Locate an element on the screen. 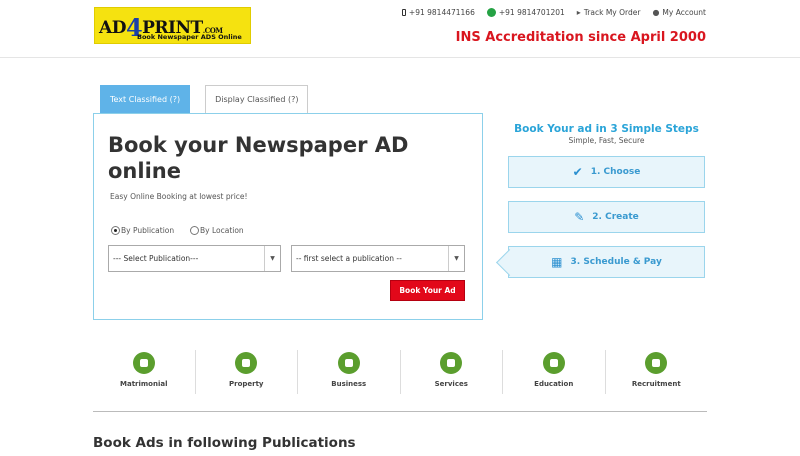 The height and width of the screenshot is (456, 800). step-schedule-pay: ▦ 3. Schedule & Pay is located at coordinates (606, 262).